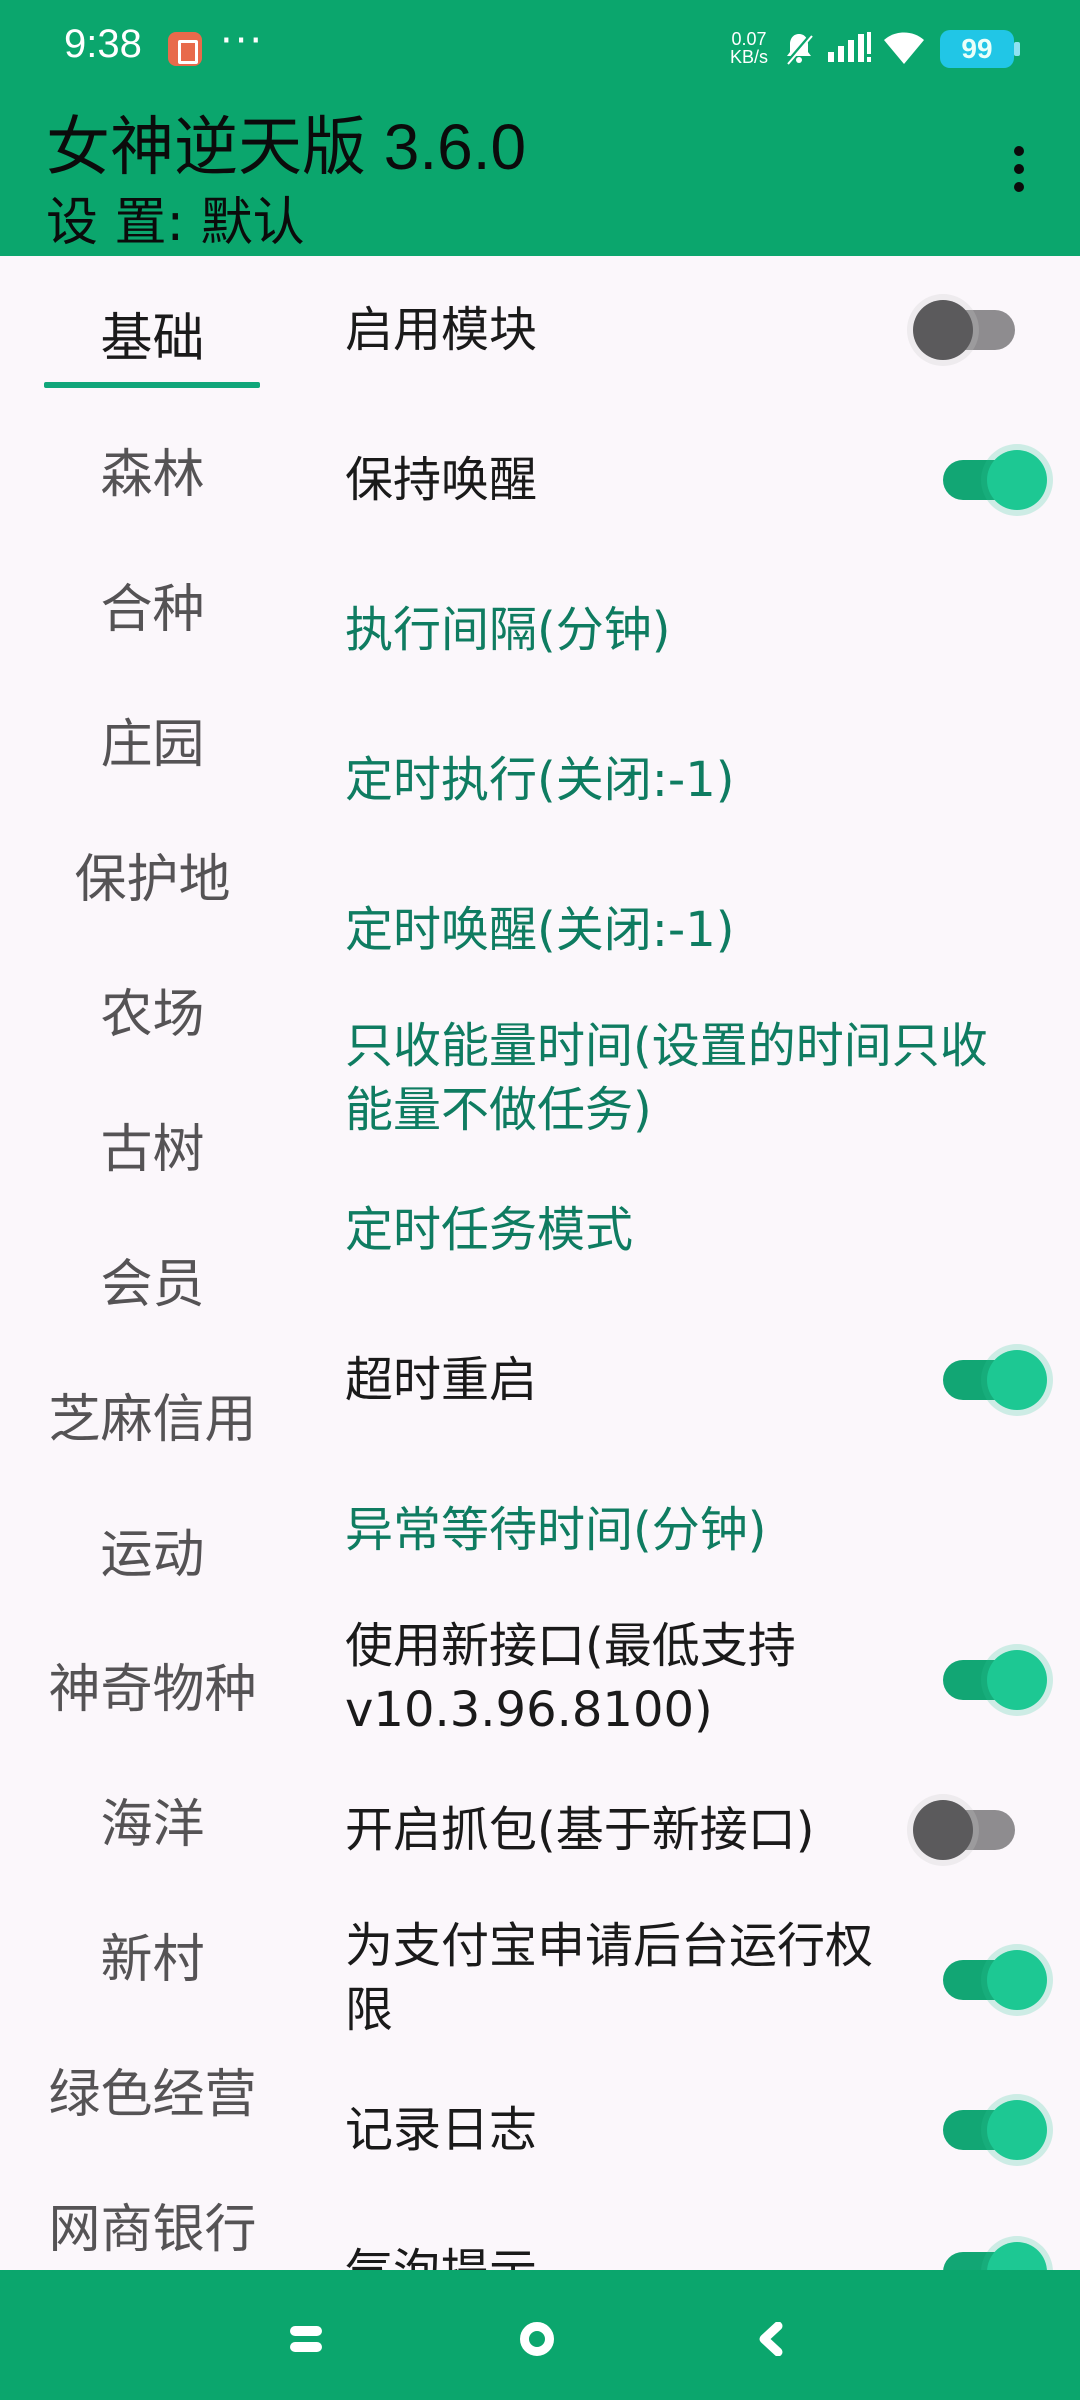  Describe the element at coordinates (152, 333) in the screenshot. I see `sidebar-item-basic: 基础` at that location.